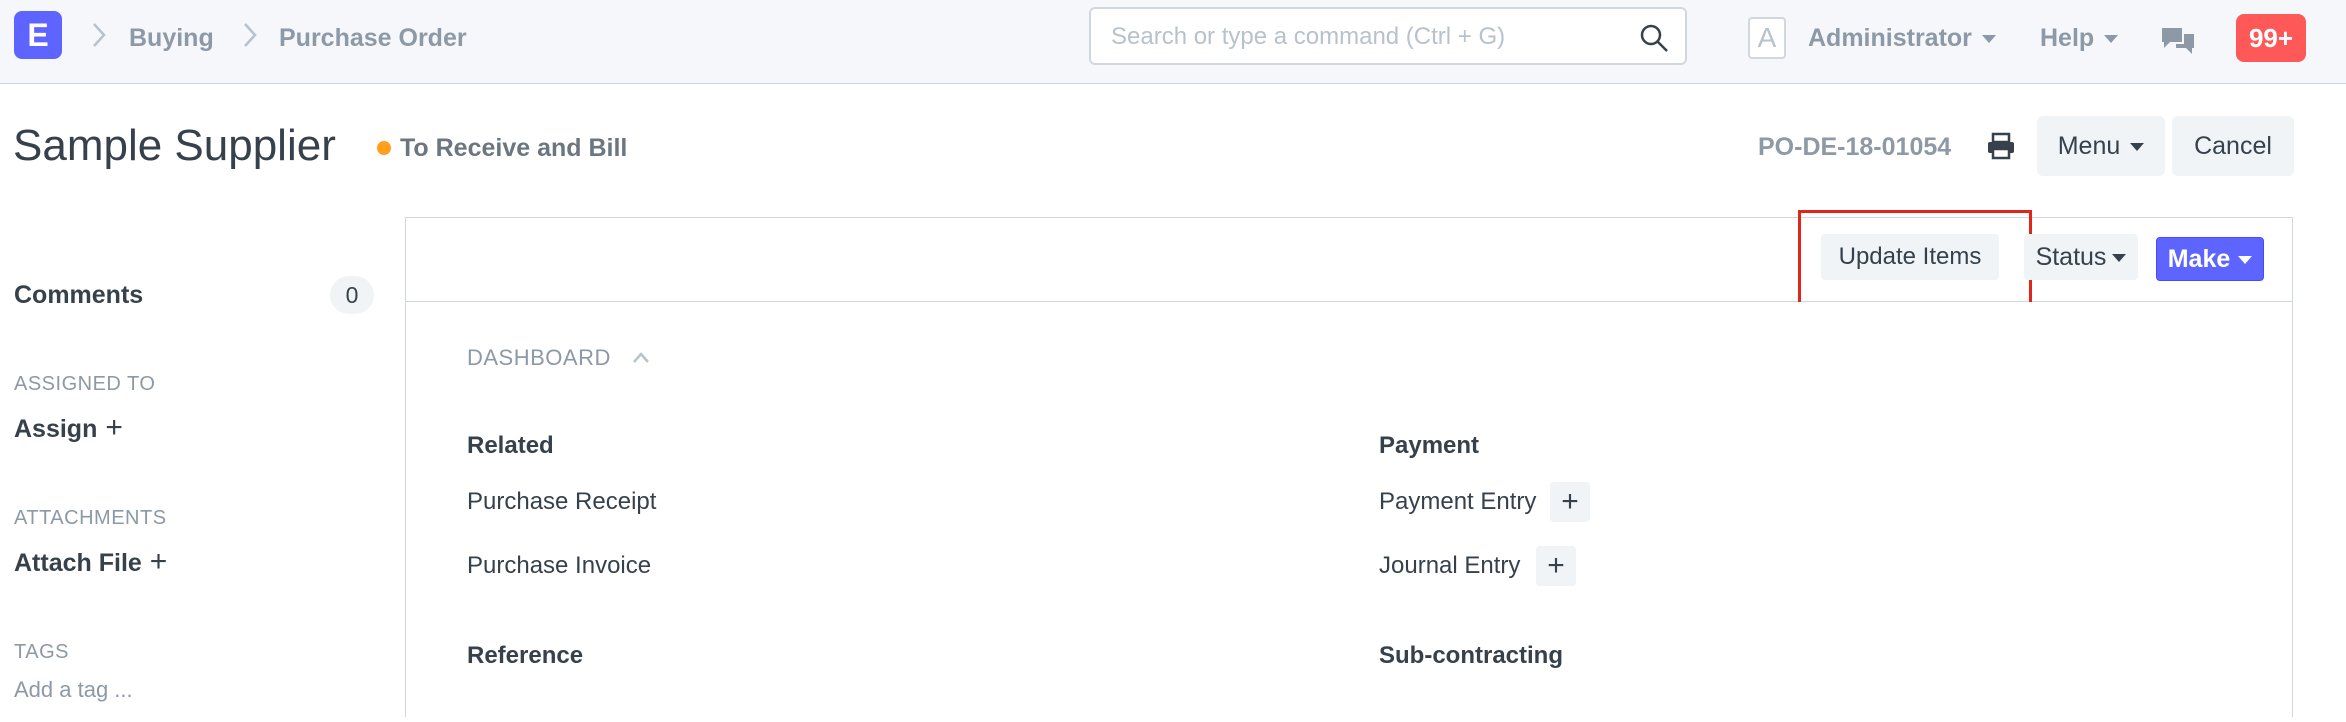 The height and width of the screenshot is (722, 2346). Describe the element at coordinates (85, 384) in the screenshot. I see `assigned-to-label: ASSIGNED TO` at that location.